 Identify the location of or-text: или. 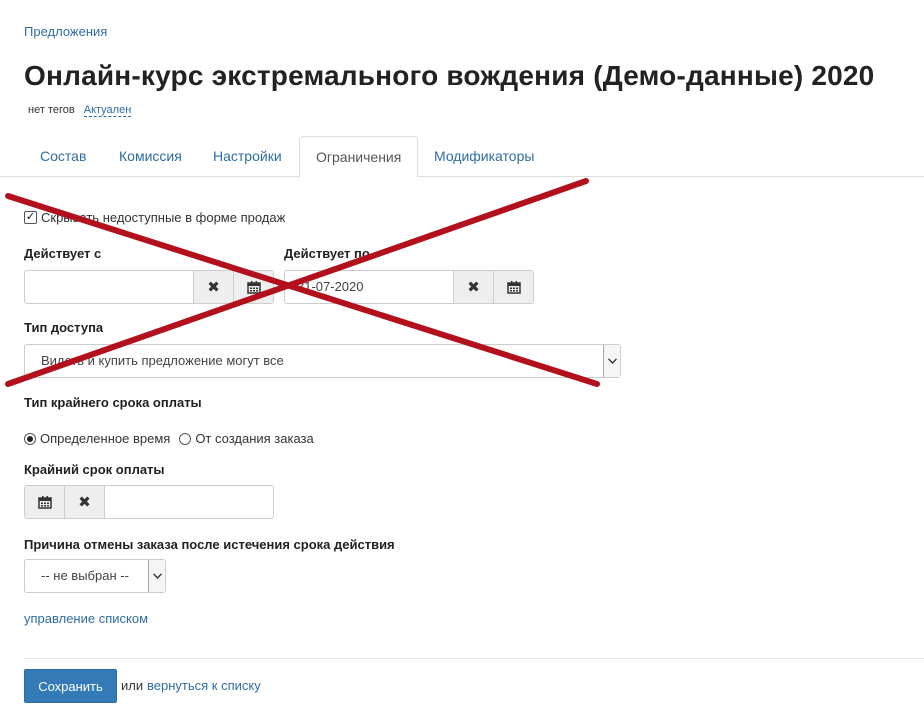
(132, 685).